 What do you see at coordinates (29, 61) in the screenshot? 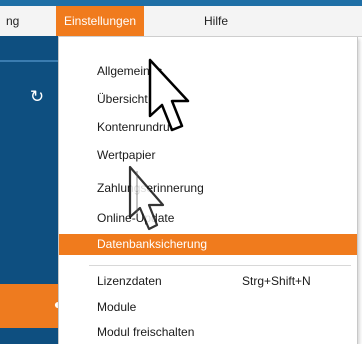
I see `panel-divider` at bounding box center [29, 61].